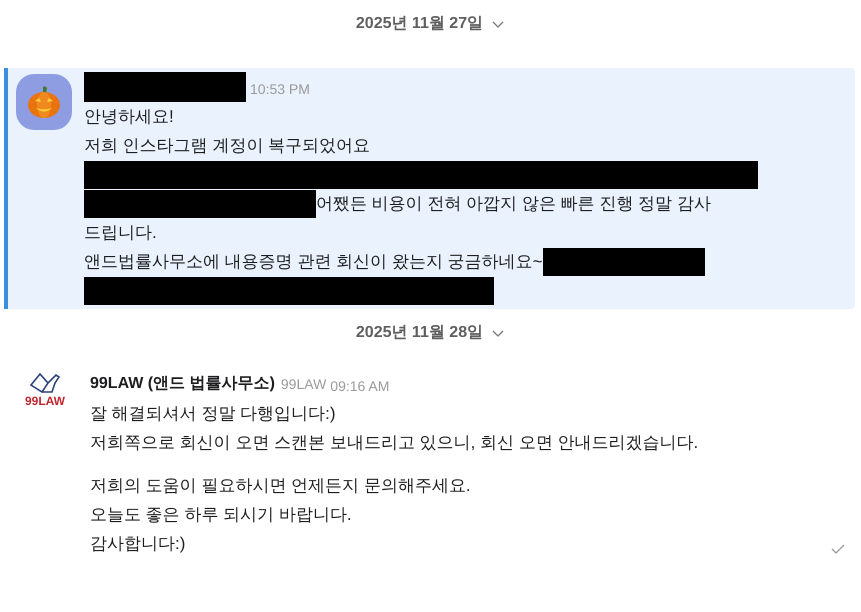 Image resolution: width=861 pixels, height=612 pixels. What do you see at coordinates (420, 333) in the screenshot?
I see `date-divider: 2025년 11월 28일` at bounding box center [420, 333].